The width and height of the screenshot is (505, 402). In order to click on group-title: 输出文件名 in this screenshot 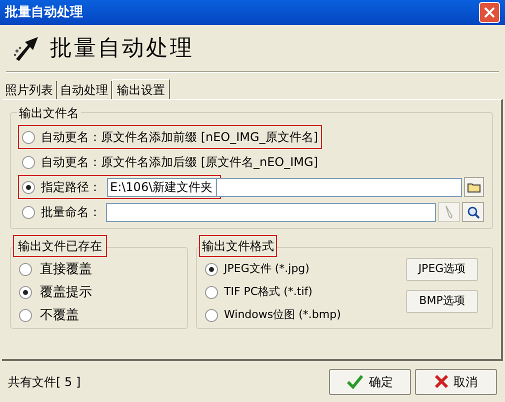, I will do `click(49, 113)`.